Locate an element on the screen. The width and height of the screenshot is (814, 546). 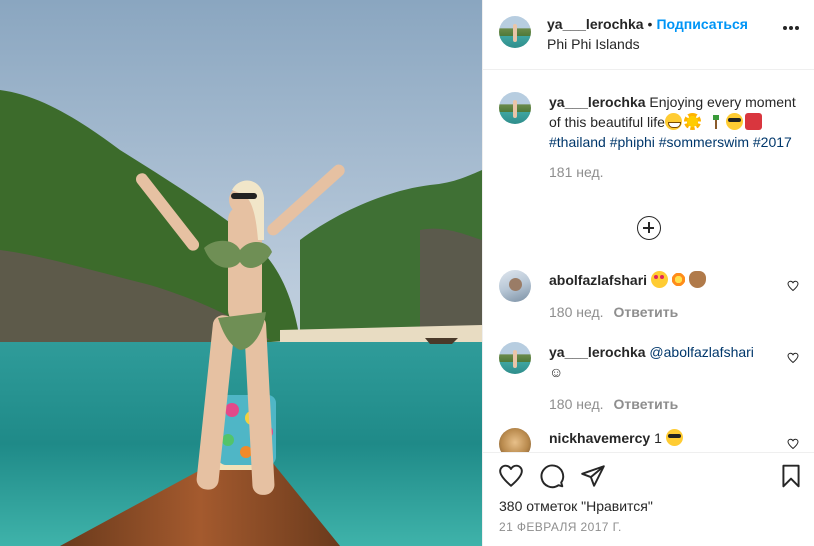
hashtag: #thailand is located at coordinates (577, 142).